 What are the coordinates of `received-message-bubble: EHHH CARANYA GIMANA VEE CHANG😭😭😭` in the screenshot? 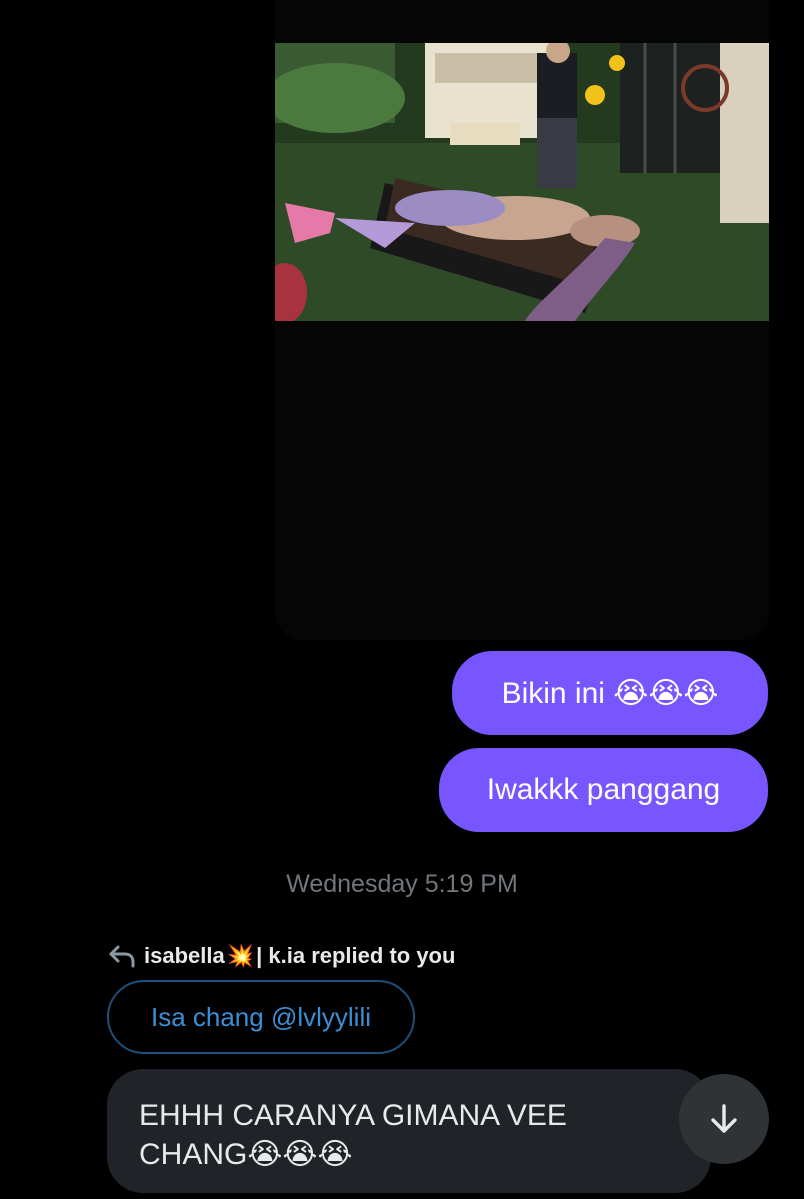 It's located at (409, 1131).